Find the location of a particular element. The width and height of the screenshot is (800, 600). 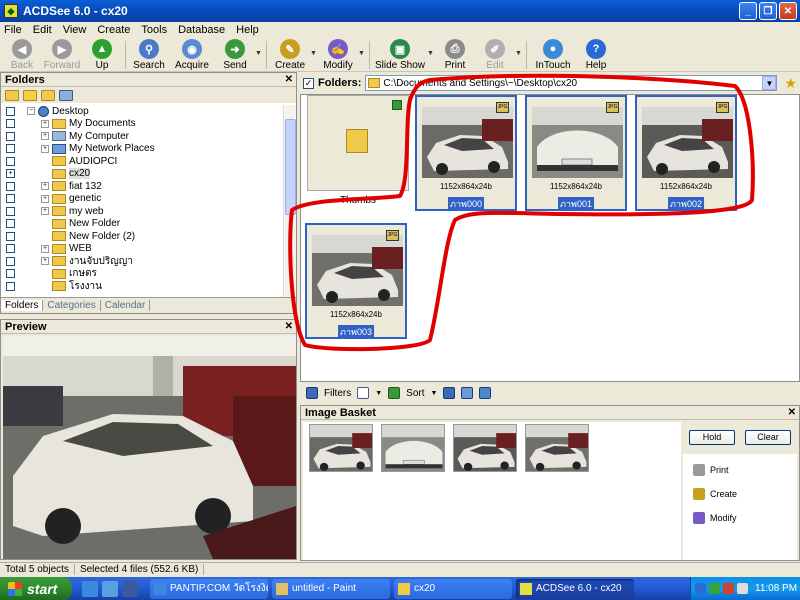

hold-button: Hold is located at coordinates (712, 437).